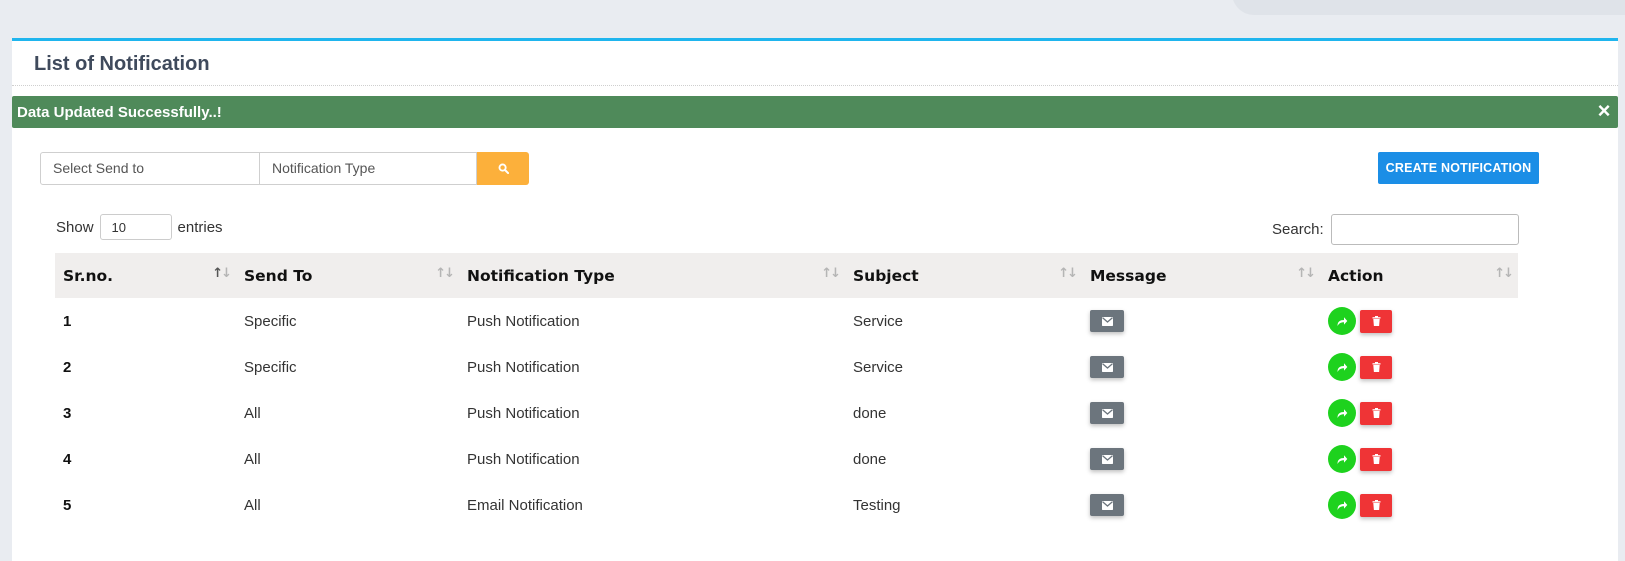 The width and height of the screenshot is (1625, 561). I want to click on column-header-subject: Subject ↑↓, so click(963, 275).